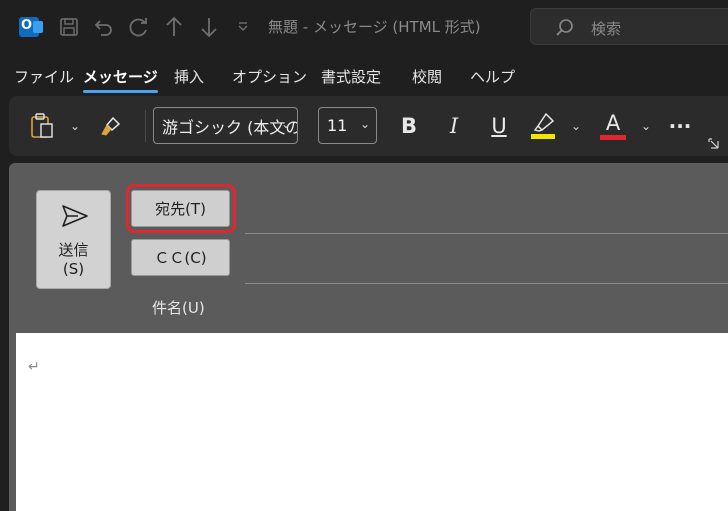  Describe the element at coordinates (178, 308) in the screenshot. I see `subject-label: 件名(U)` at that location.